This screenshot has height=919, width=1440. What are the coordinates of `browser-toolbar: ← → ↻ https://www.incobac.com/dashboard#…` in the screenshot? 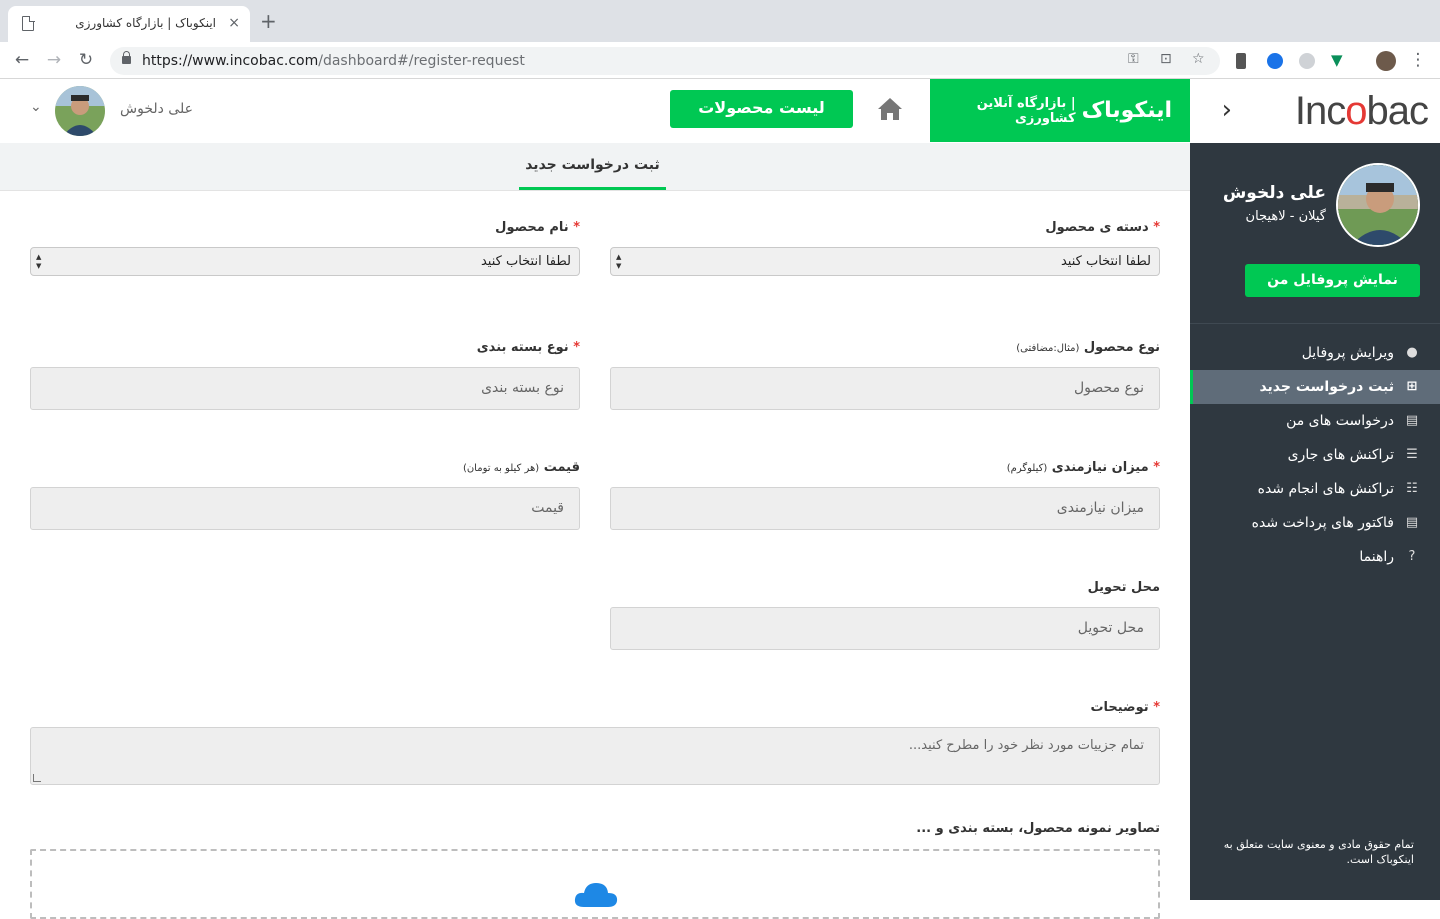 It's located at (720, 60).